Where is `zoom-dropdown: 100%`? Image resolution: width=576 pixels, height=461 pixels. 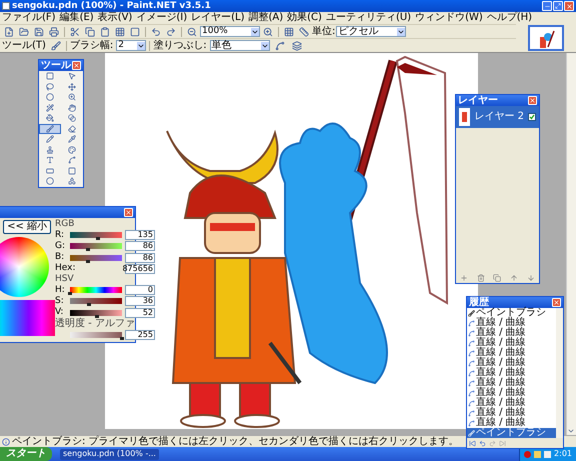
zoom-dropdown: 100% is located at coordinates (230, 31).